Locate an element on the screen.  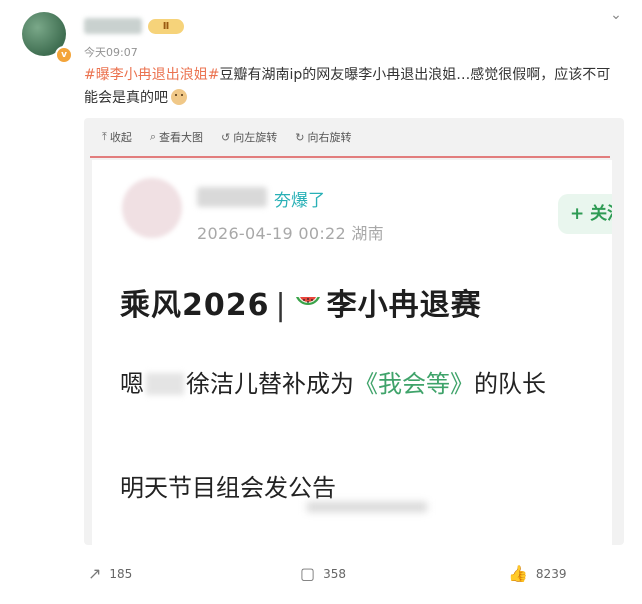
comment-button: ▢ 358 is located at coordinates (323, 573).